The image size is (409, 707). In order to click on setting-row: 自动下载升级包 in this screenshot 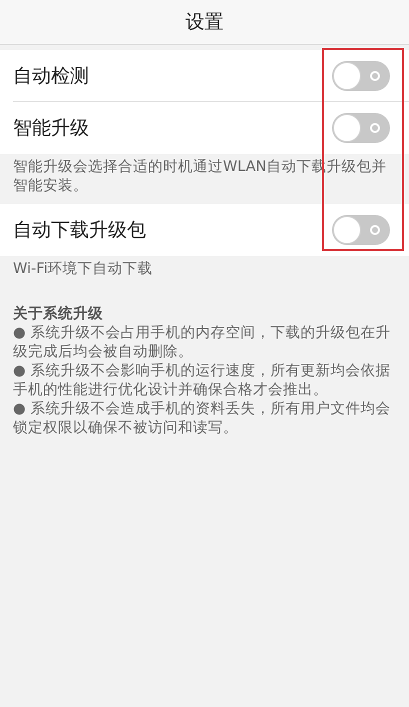, I will do `click(204, 230)`.